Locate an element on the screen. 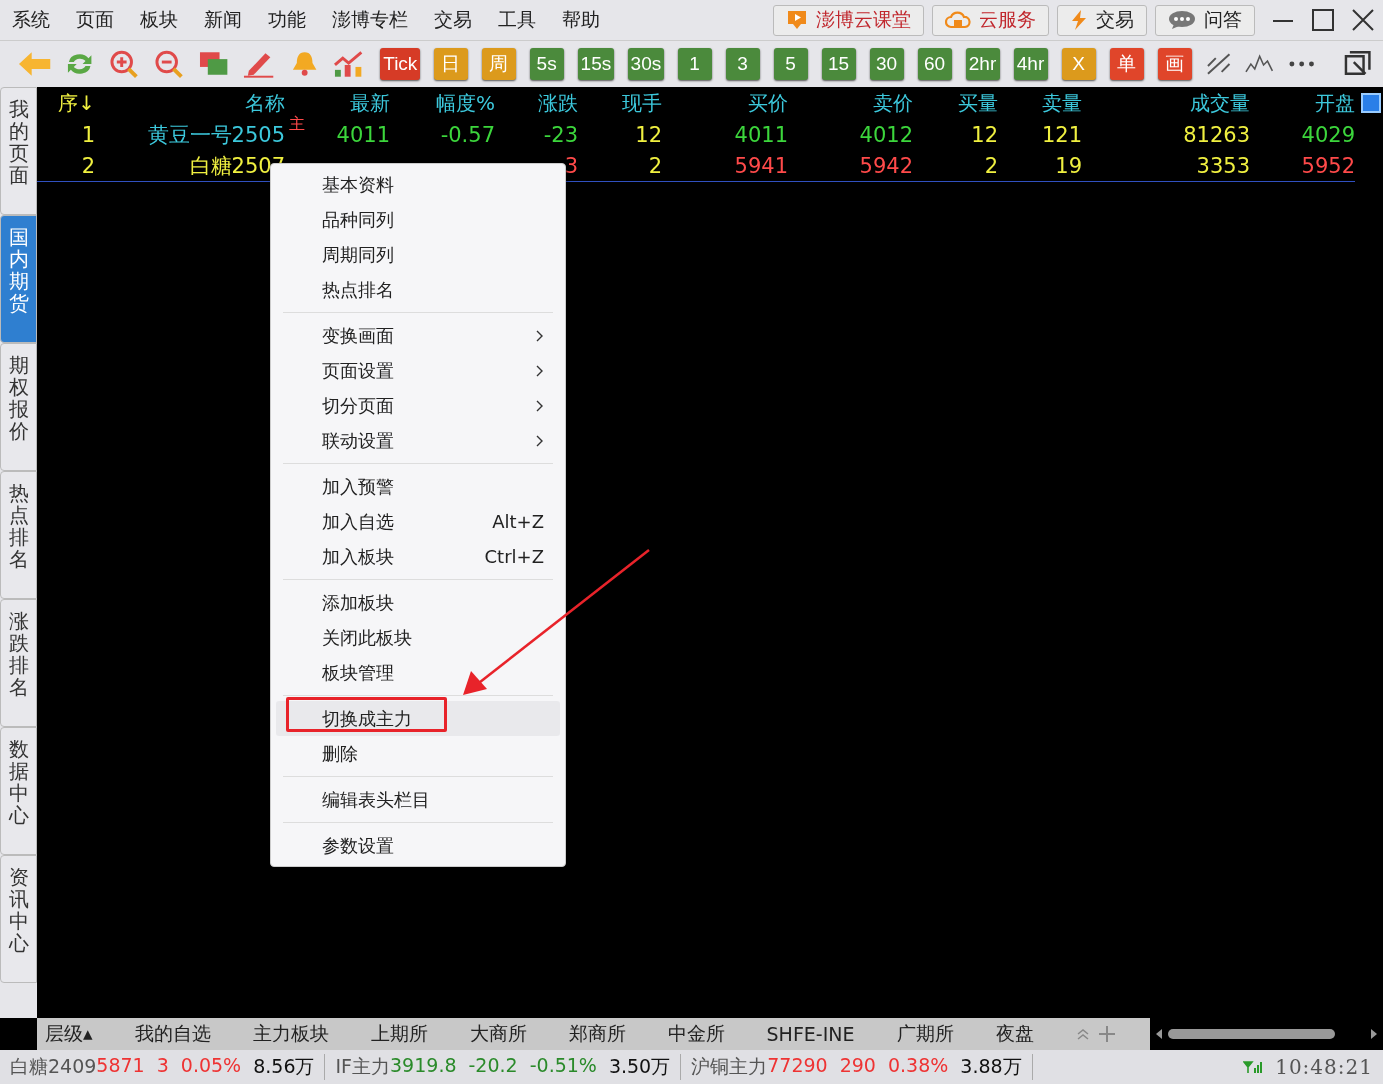 This screenshot has width=1383, height=1084. ticker-name: IF主力 is located at coordinates (363, 1066).